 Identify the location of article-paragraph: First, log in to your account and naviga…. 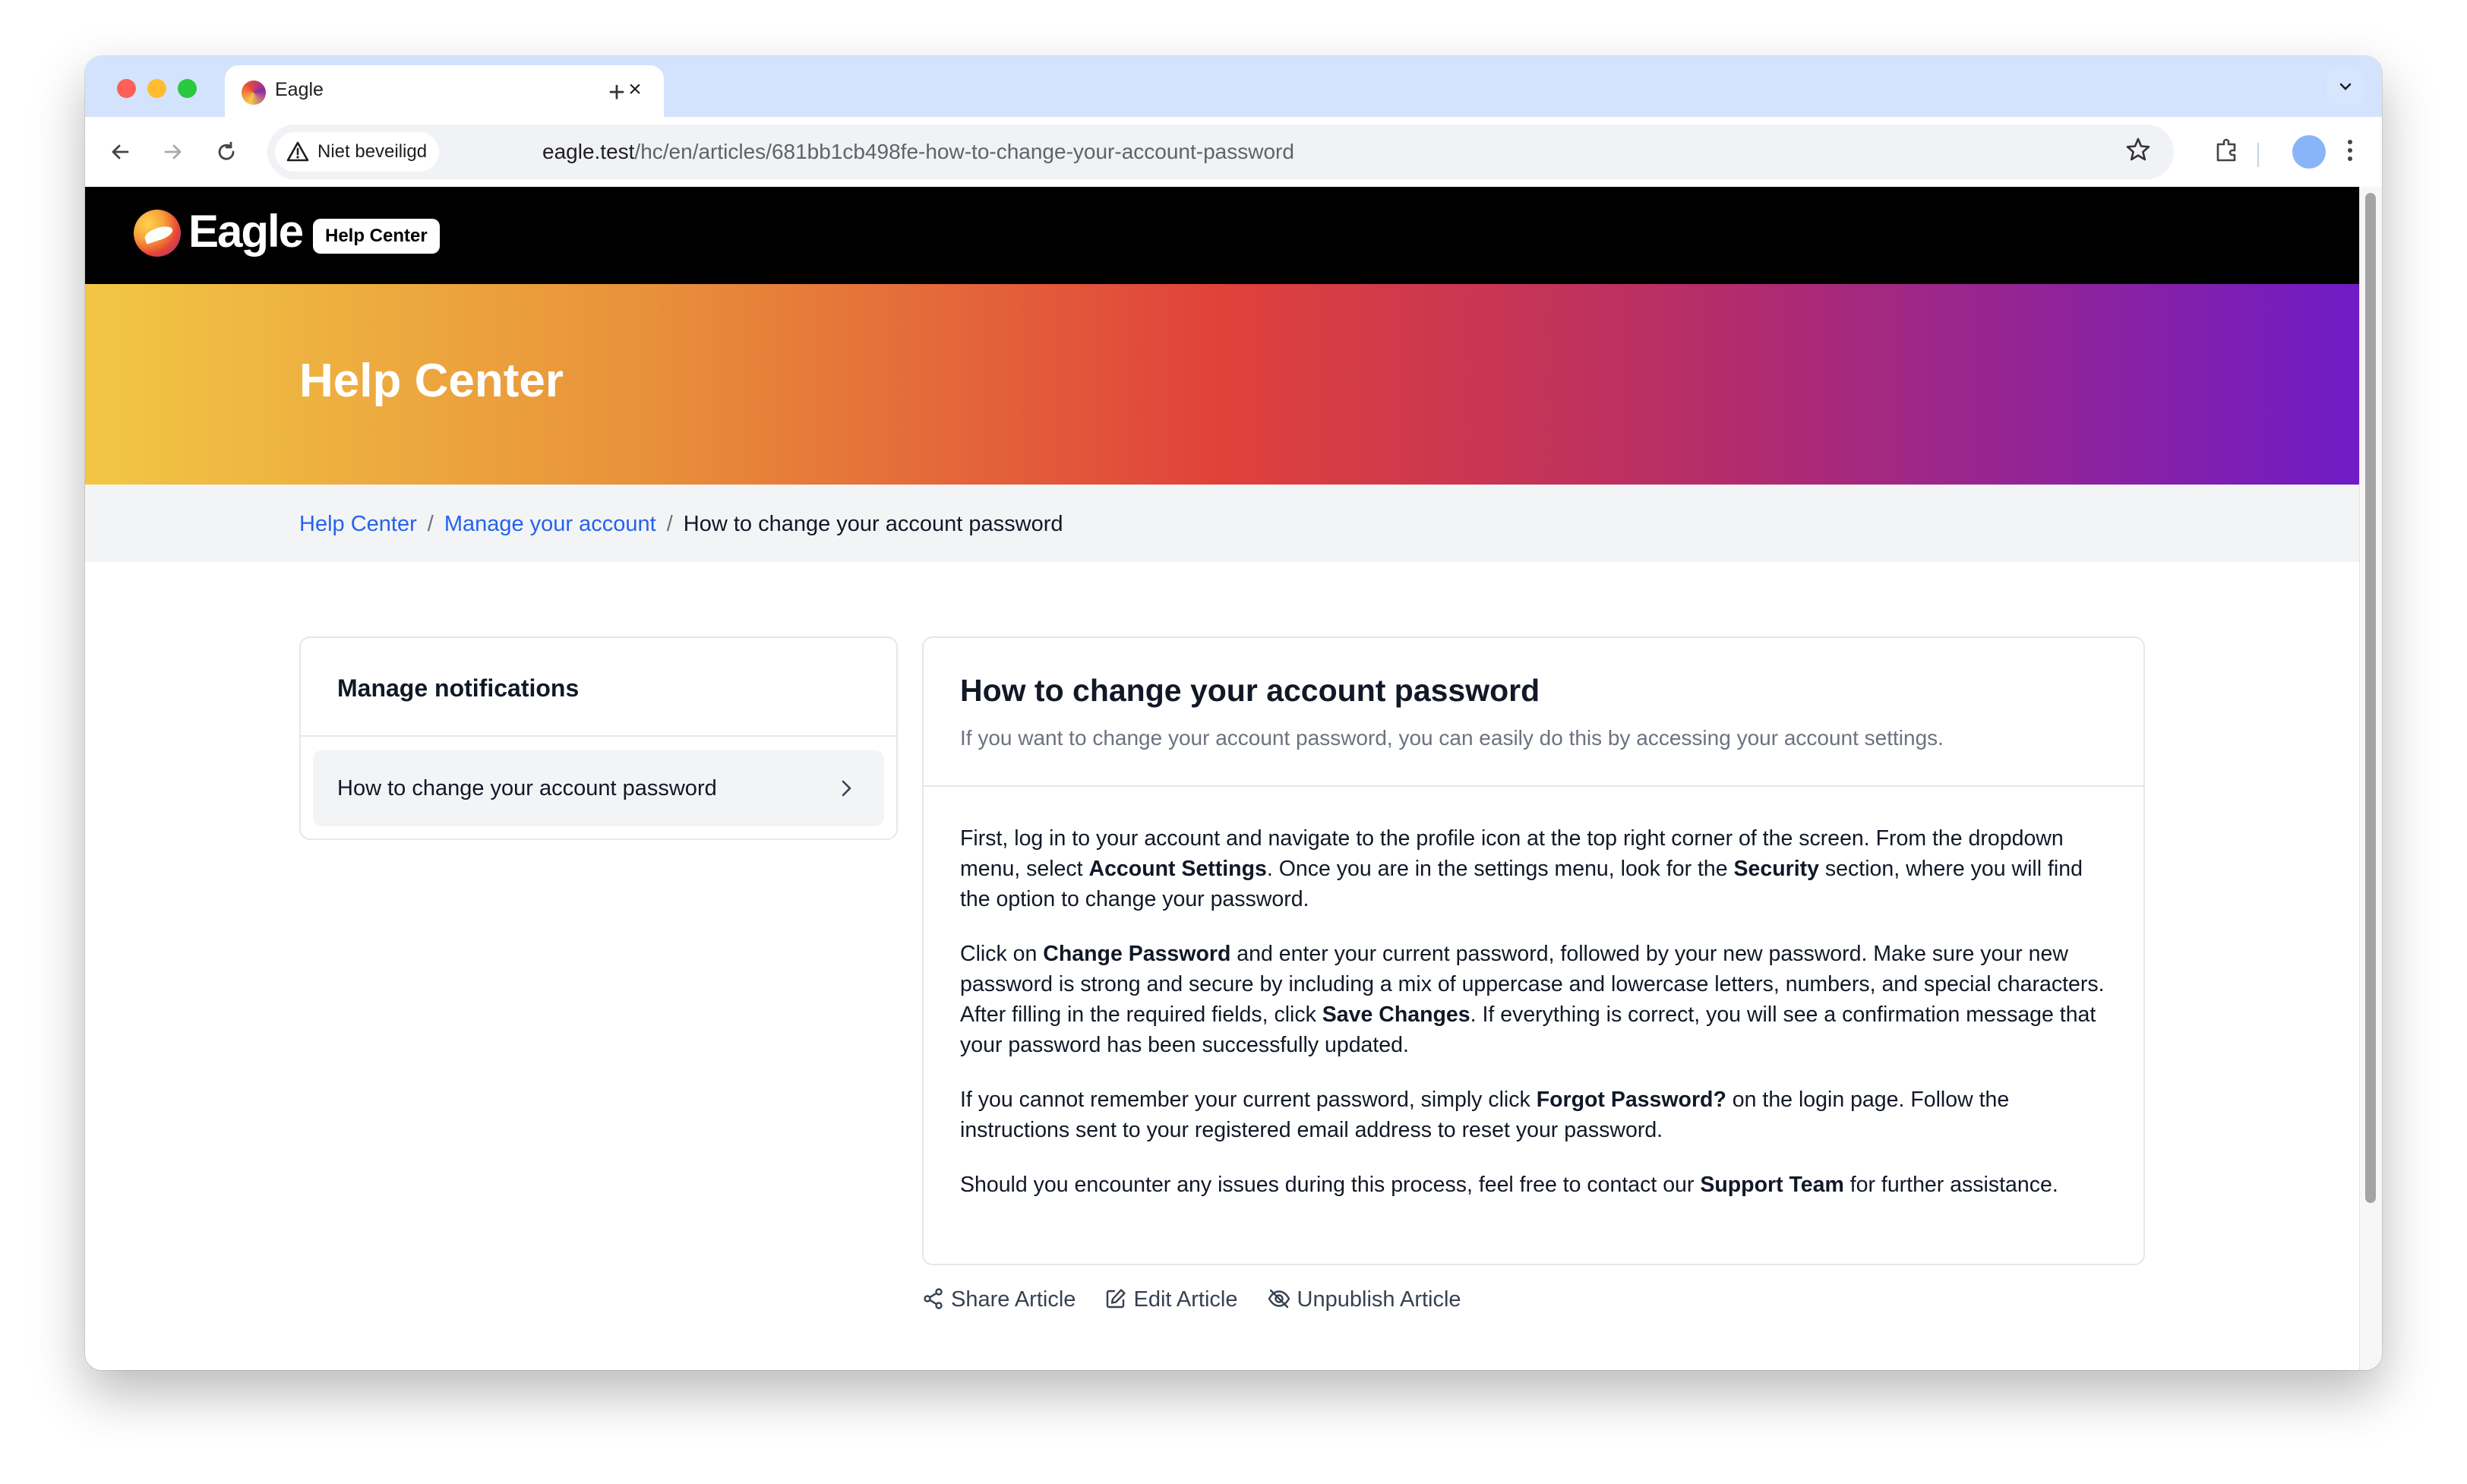
(1537, 868).